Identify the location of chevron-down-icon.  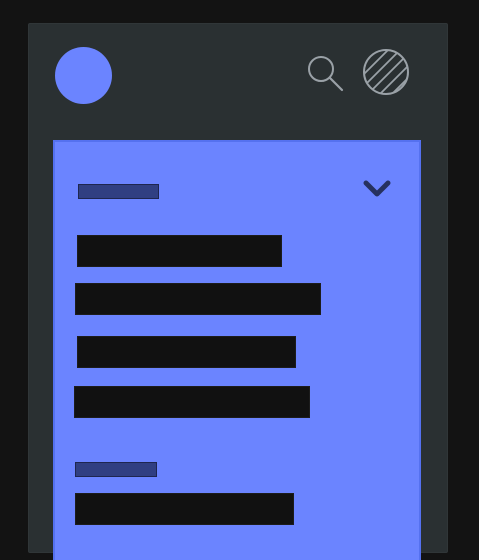
(377, 190).